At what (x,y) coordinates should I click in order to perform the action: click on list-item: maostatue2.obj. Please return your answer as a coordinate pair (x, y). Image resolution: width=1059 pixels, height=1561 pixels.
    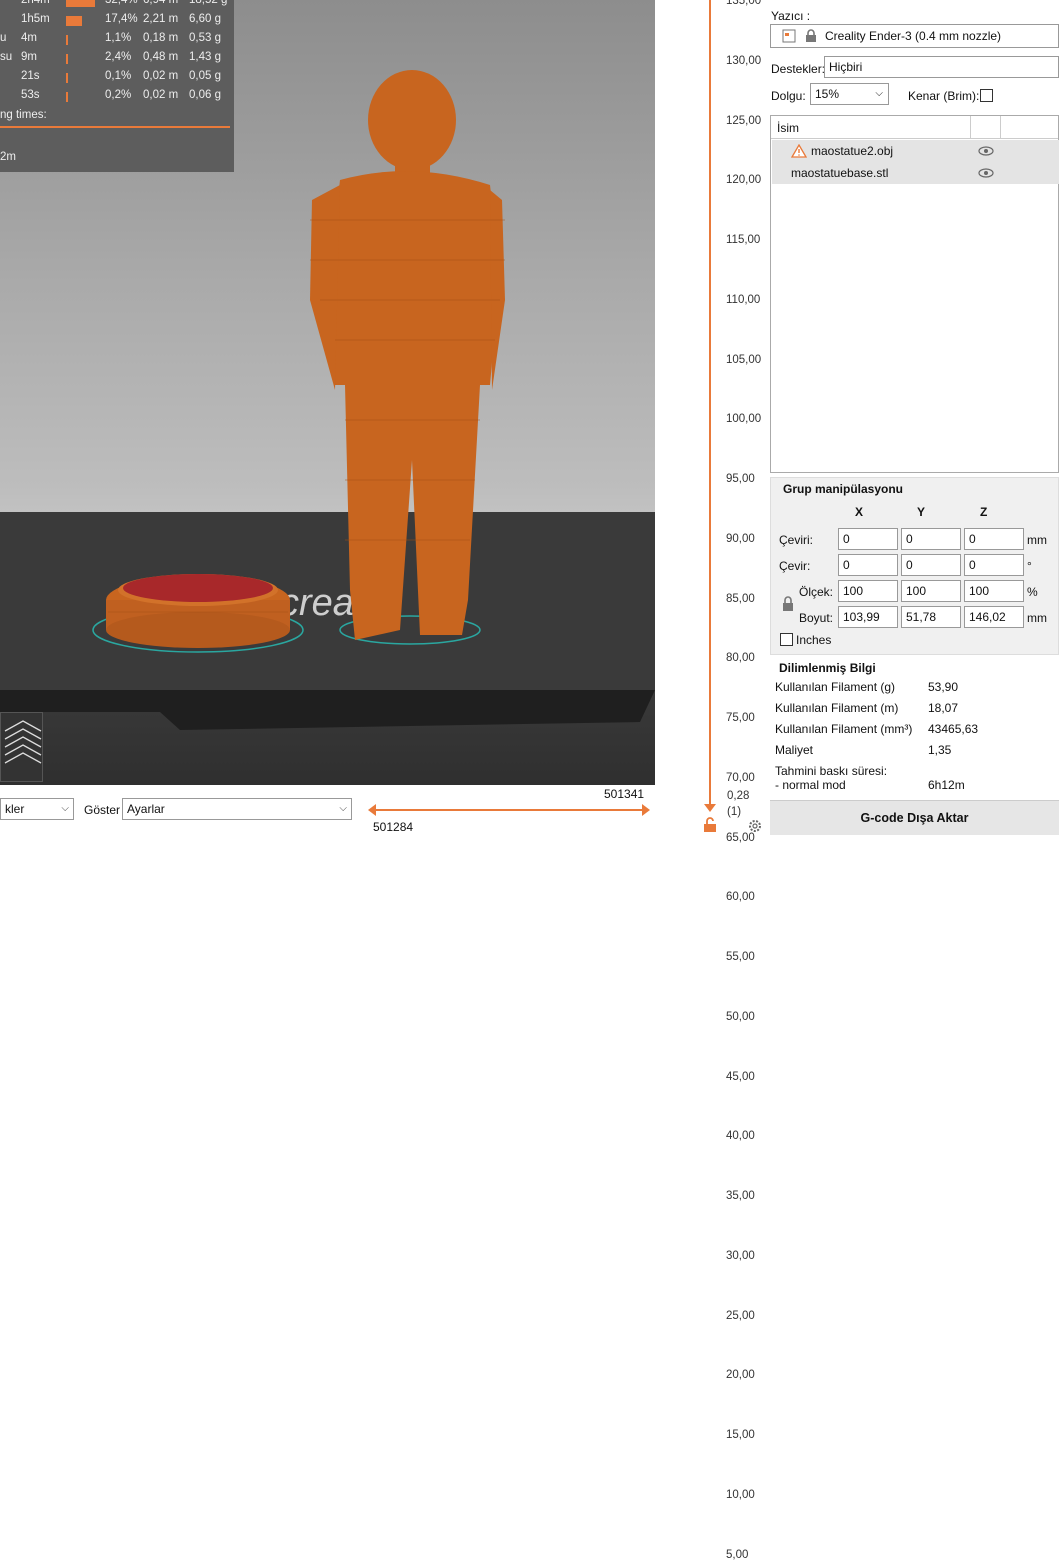
    Looking at the image, I should click on (915, 151).